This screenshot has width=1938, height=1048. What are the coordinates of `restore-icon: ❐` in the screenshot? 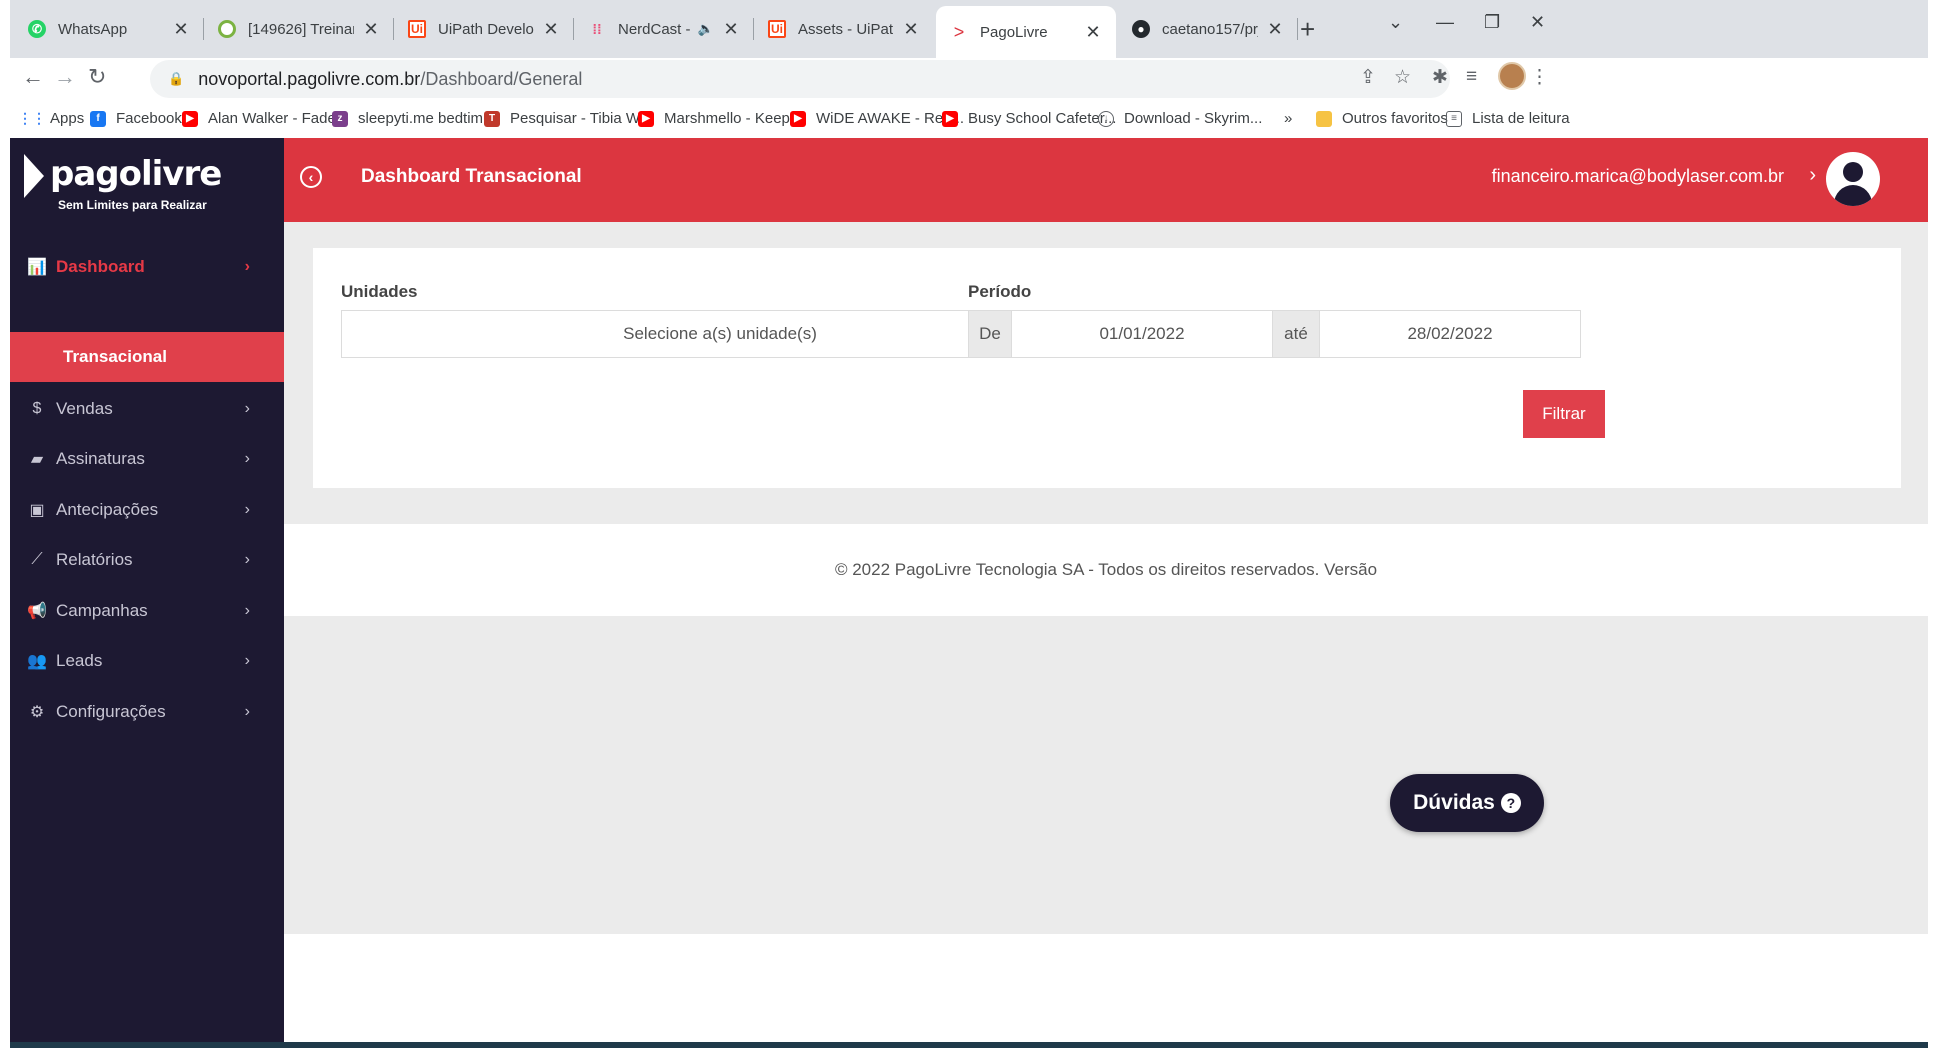 It's located at (1492, 22).